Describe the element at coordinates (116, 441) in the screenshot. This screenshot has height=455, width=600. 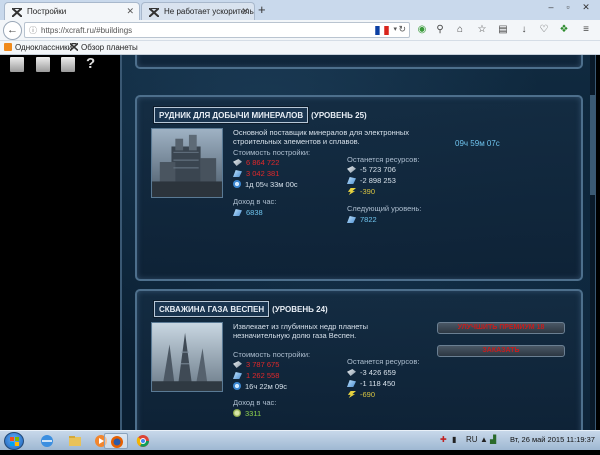
I see `firefox-taskbar-icon` at that location.